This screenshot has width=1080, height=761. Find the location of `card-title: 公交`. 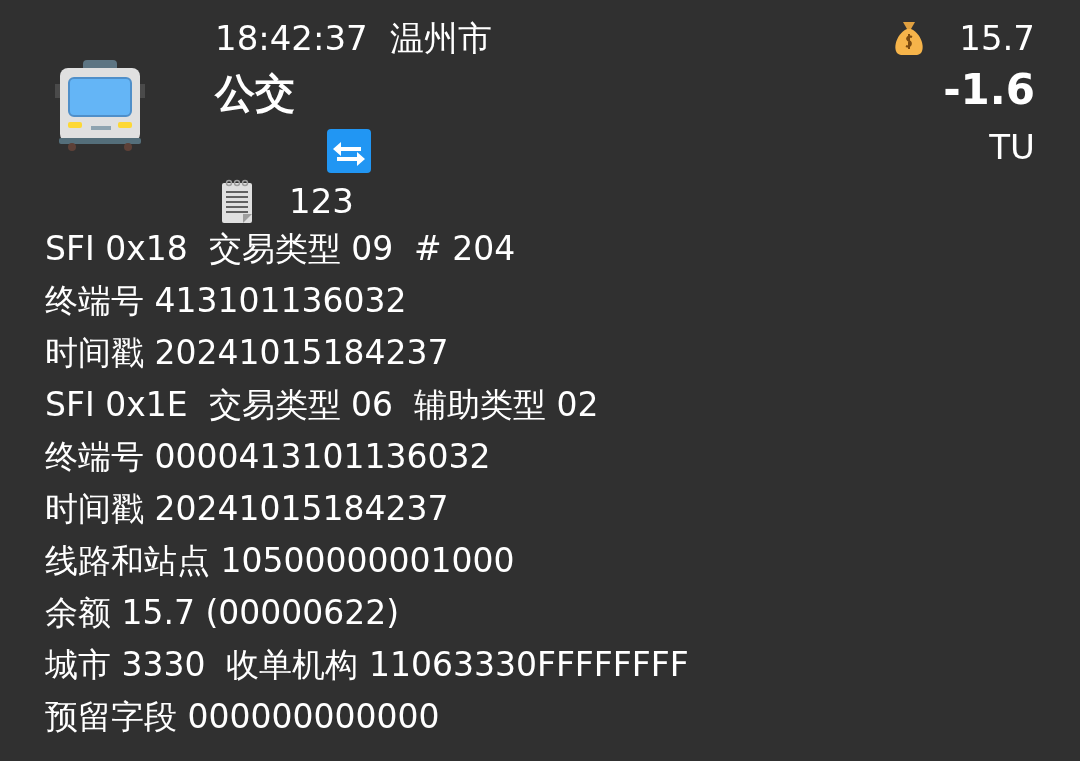

card-title: 公交 is located at coordinates (255, 93).